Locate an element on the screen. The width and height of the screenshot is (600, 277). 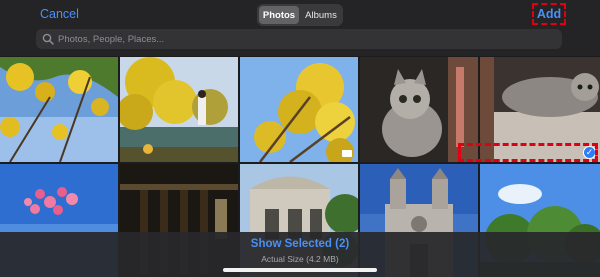
cancel-button: Cancel is located at coordinates (59, 14).